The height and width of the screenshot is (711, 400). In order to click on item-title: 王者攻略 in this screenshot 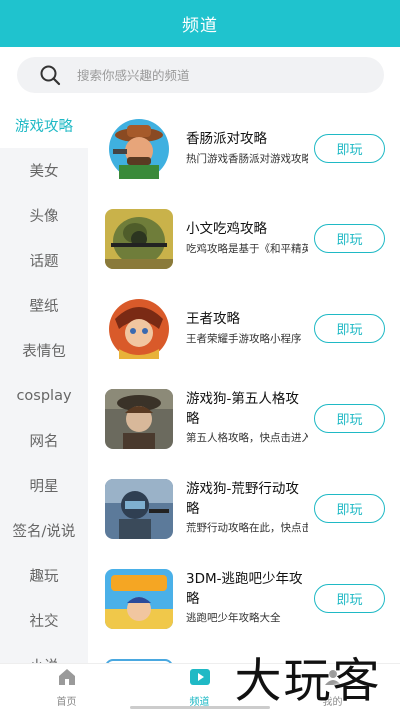, I will do `click(213, 319)`.